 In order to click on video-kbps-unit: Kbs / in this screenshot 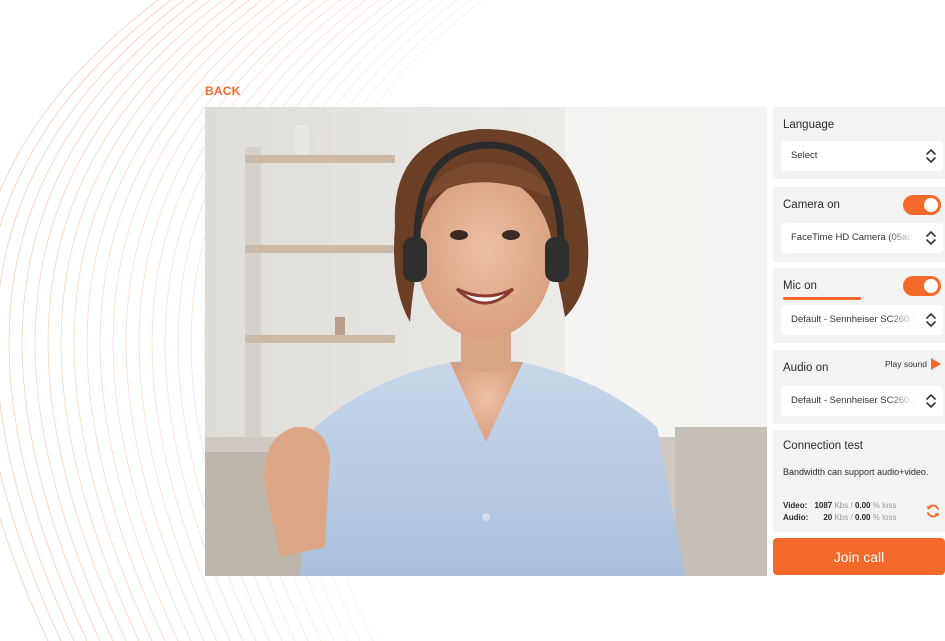, I will do `click(843, 505)`.